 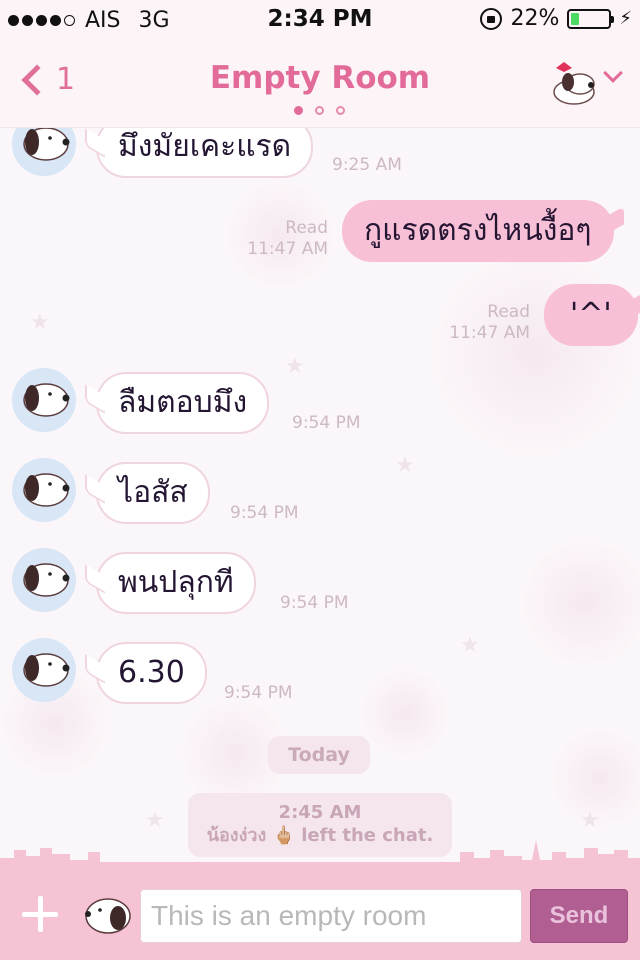 What do you see at coordinates (535, 18) in the screenshot?
I see `battery-percent: 22%` at bounding box center [535, 18].